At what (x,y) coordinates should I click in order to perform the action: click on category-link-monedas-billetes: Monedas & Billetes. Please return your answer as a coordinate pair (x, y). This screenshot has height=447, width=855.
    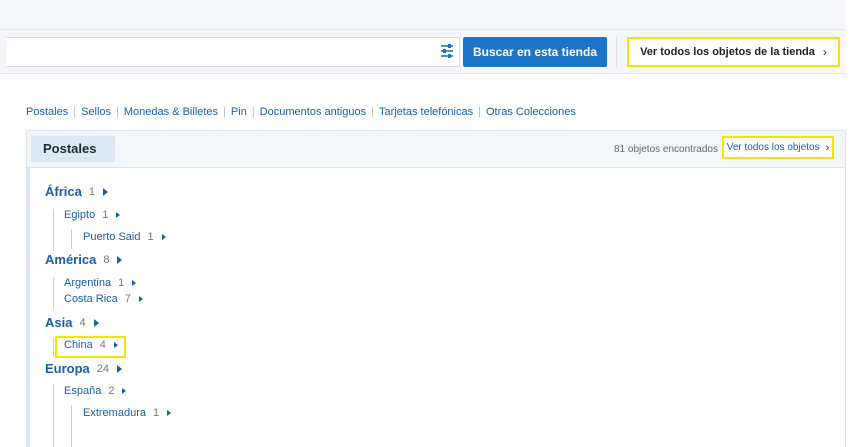
    Looking at the image, I should click on (171, 112).